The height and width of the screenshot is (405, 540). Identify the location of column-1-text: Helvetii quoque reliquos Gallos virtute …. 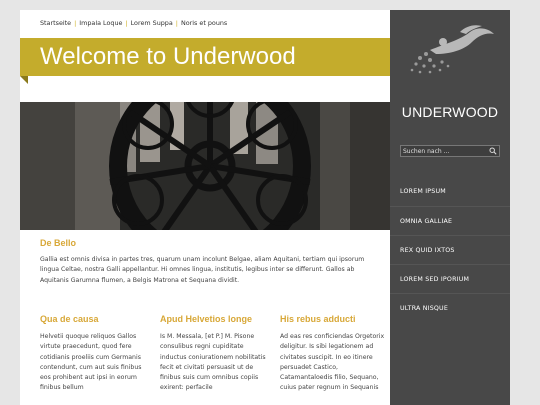
(91, 362).